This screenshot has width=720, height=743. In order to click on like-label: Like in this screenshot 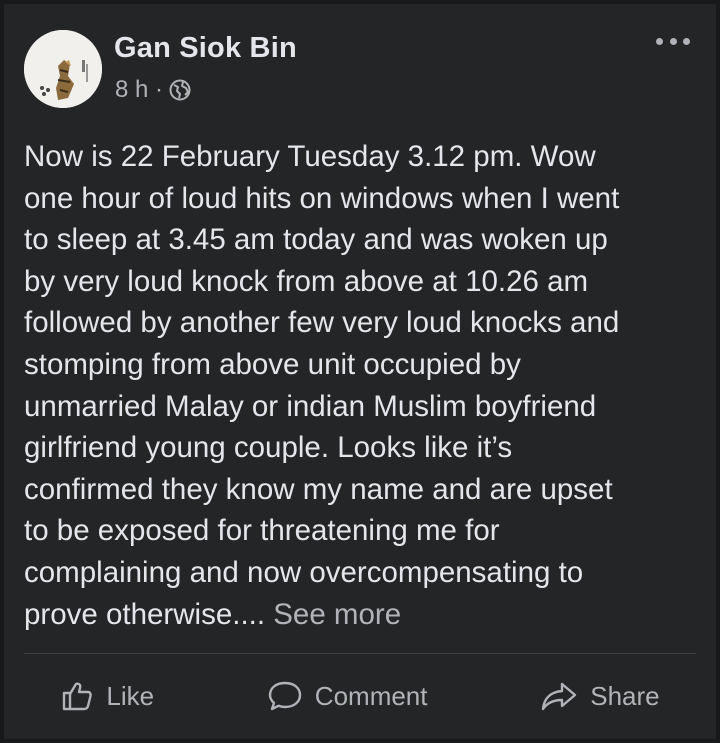, I will do `click(130, 695)`.